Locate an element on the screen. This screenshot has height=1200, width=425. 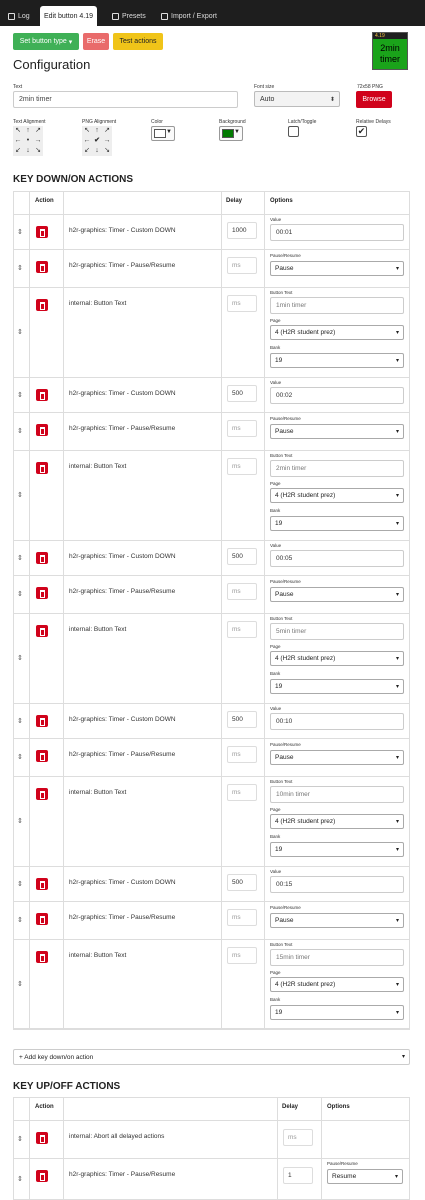
tab-presets: Presets is located at coordinates (129, 16).